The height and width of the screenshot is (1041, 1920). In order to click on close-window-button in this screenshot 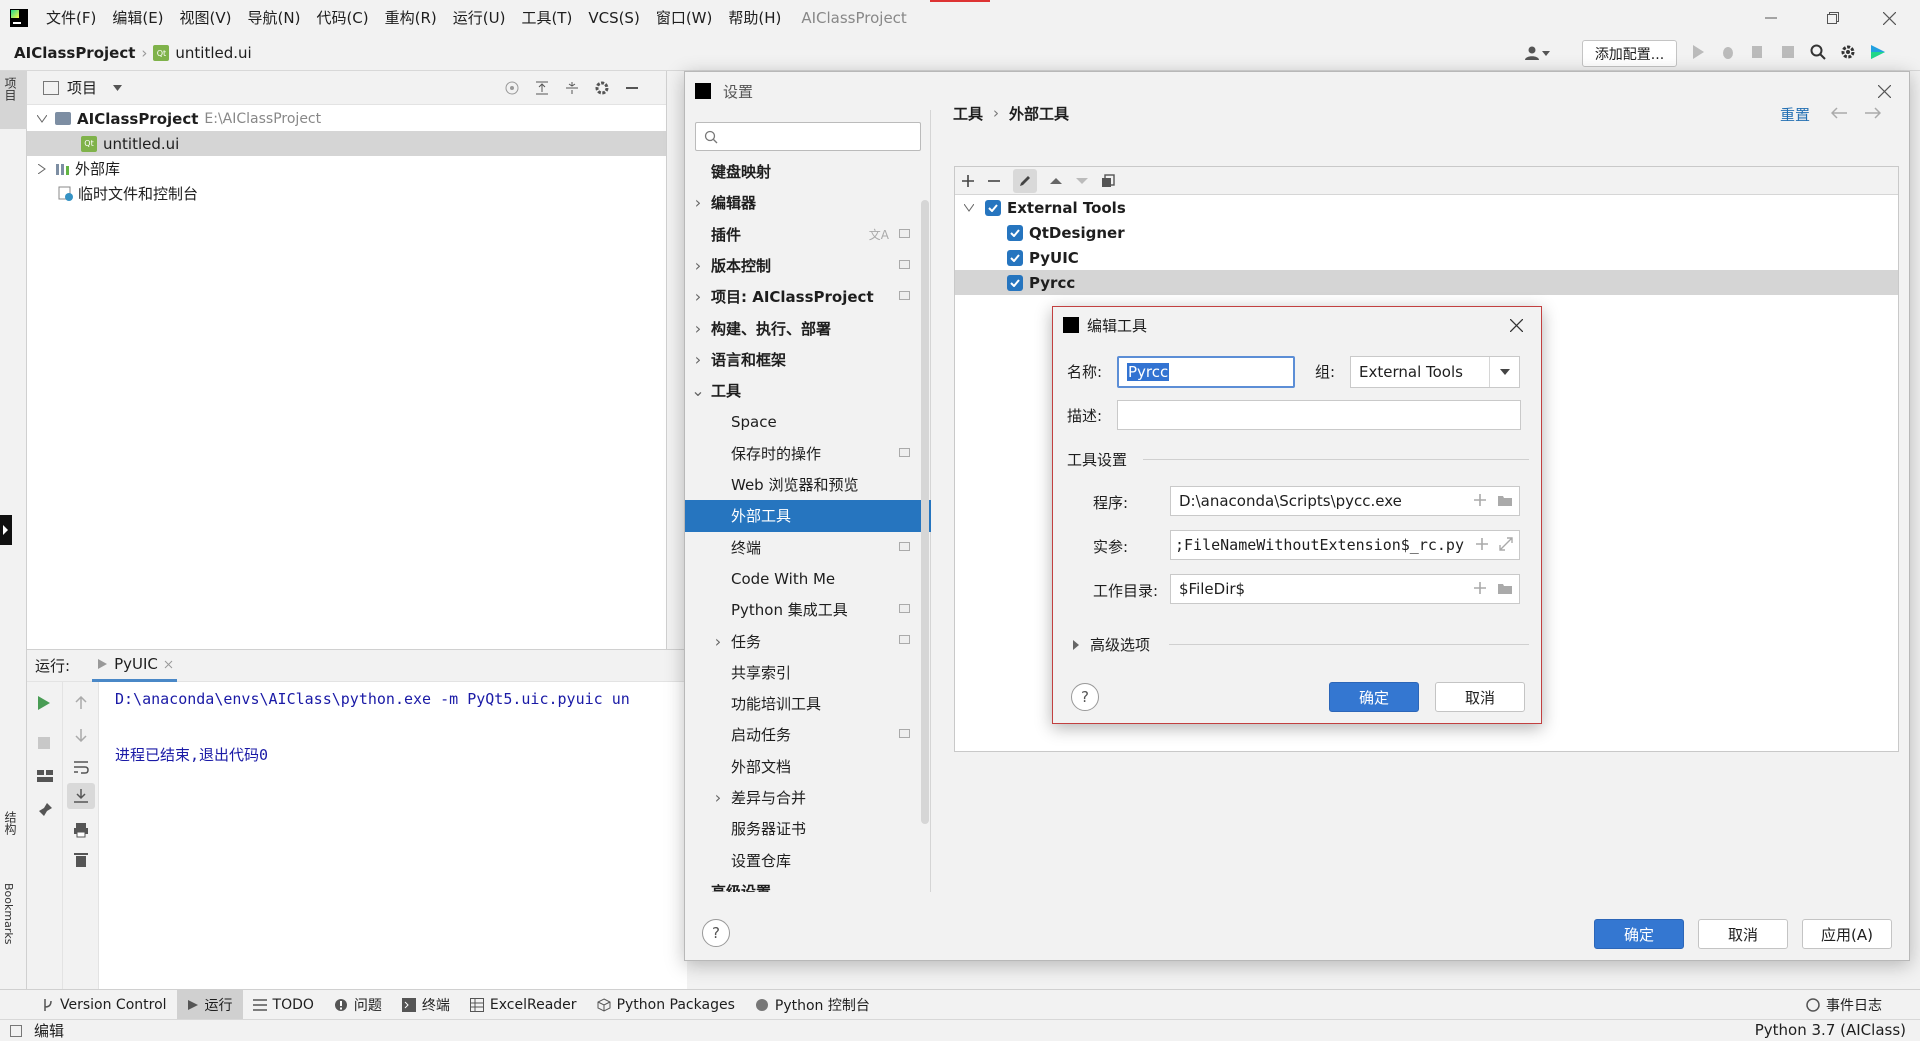, I will do `click(1889, 18)`.